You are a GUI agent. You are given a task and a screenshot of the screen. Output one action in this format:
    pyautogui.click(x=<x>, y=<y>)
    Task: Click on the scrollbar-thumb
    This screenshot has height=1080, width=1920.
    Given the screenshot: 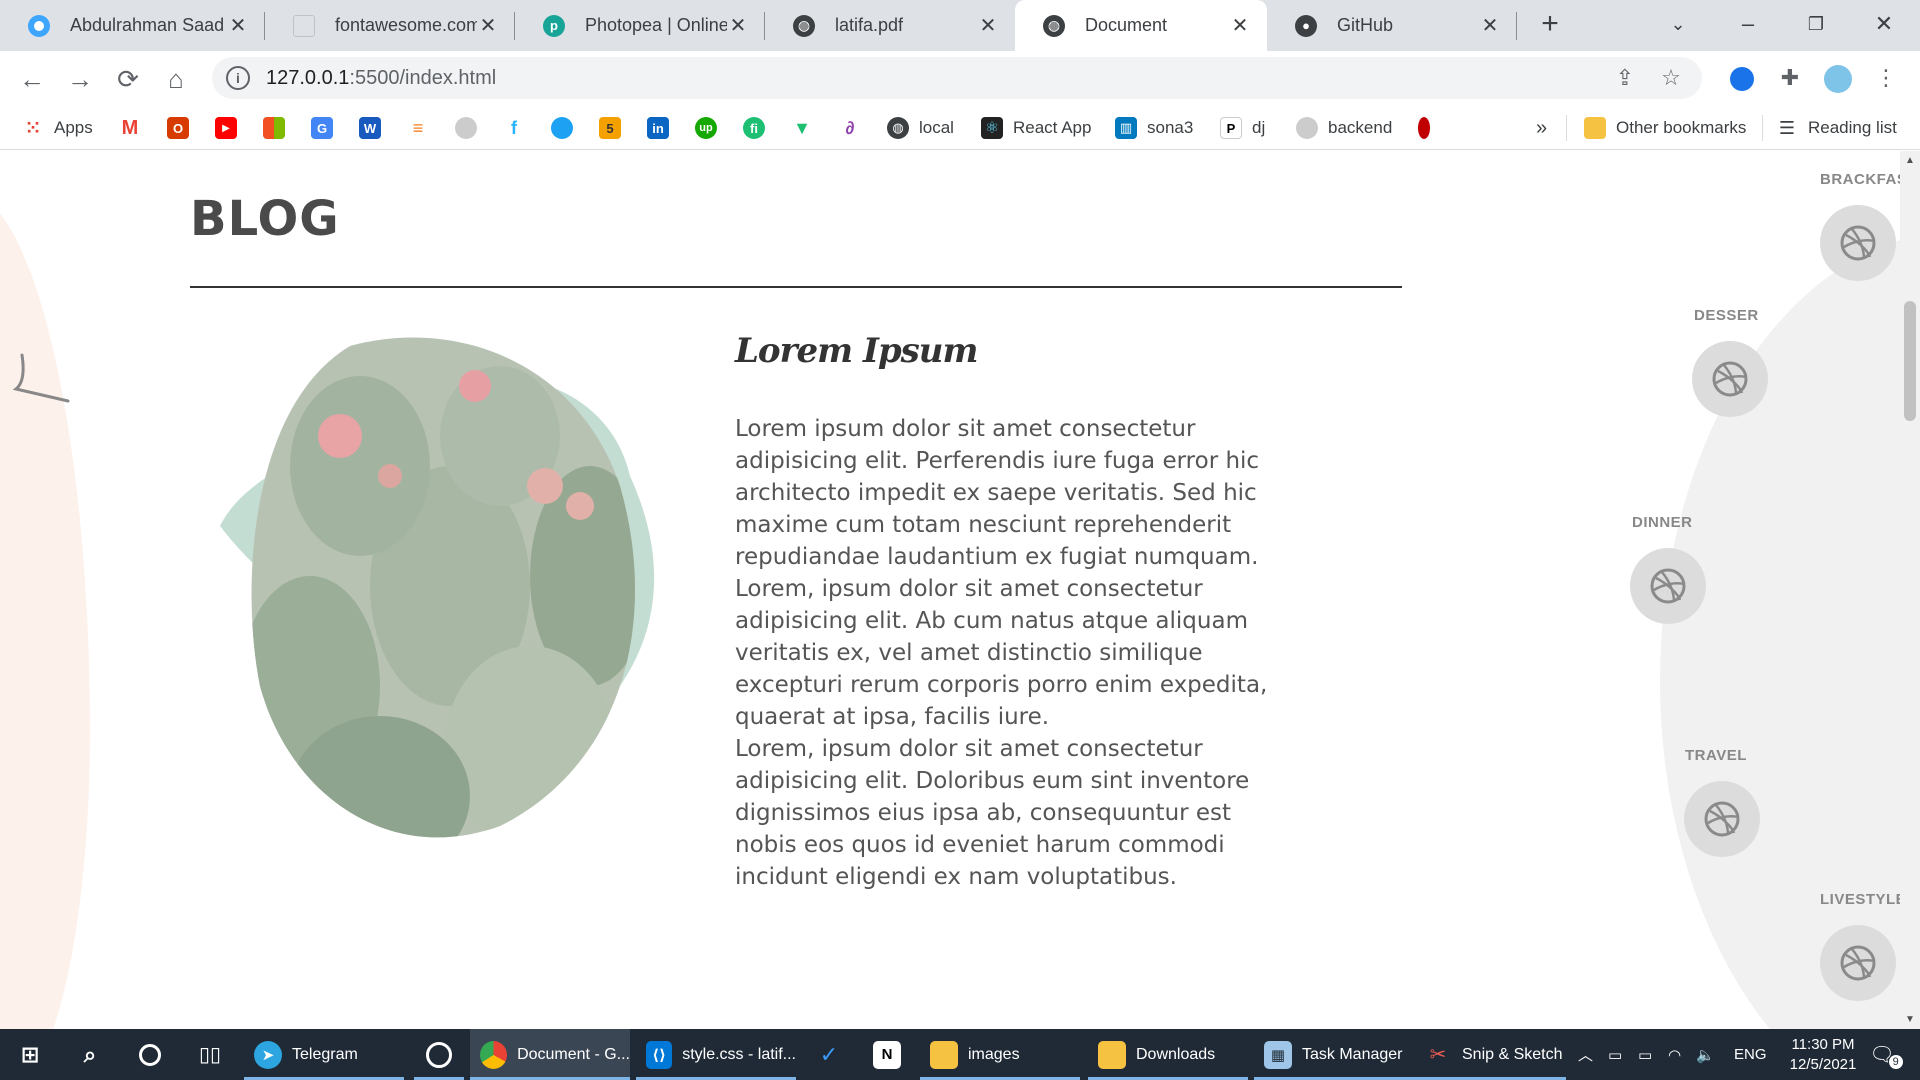 What is the action you would take?
    pyautogui.click(x=1910, y=361)
    